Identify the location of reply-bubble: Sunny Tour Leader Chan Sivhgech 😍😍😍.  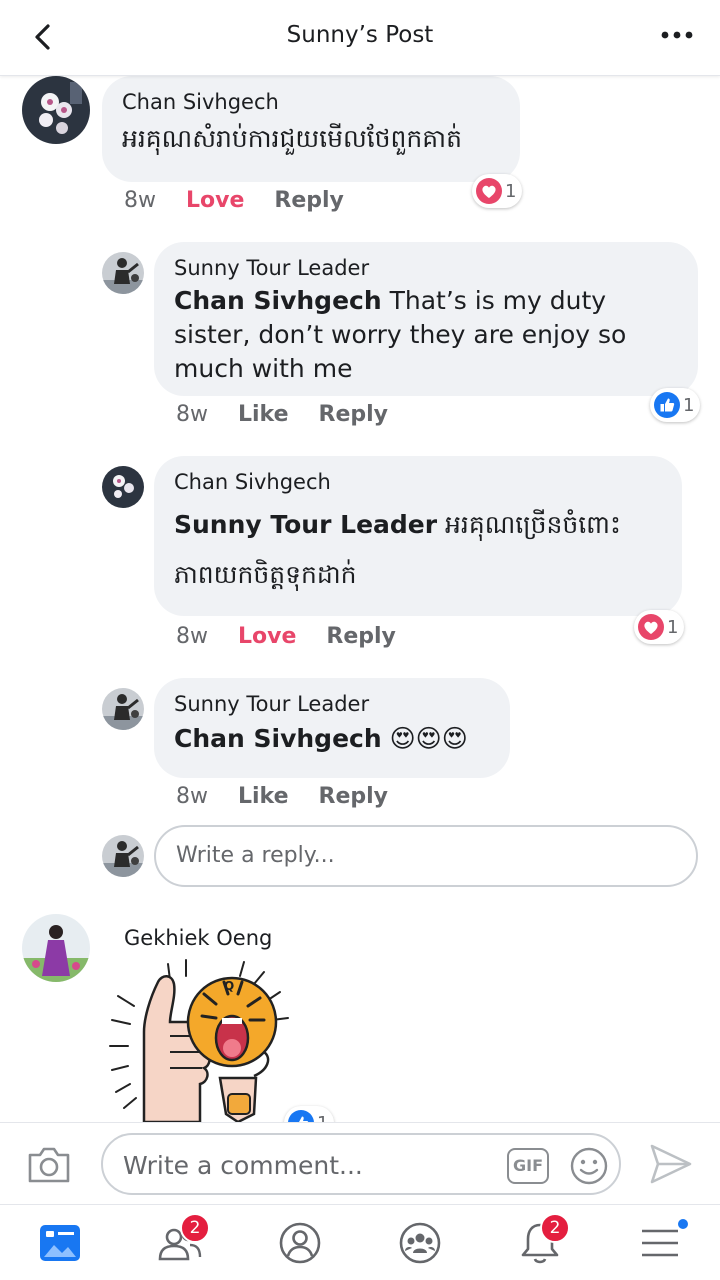
(332, 728).